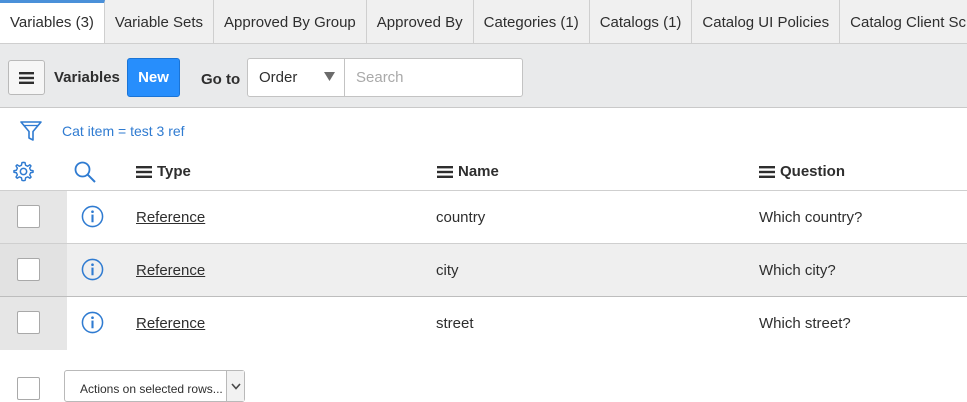 The height and width of the screenshot is (402, 967). I want to click on new-button: New, so click(153, 77).